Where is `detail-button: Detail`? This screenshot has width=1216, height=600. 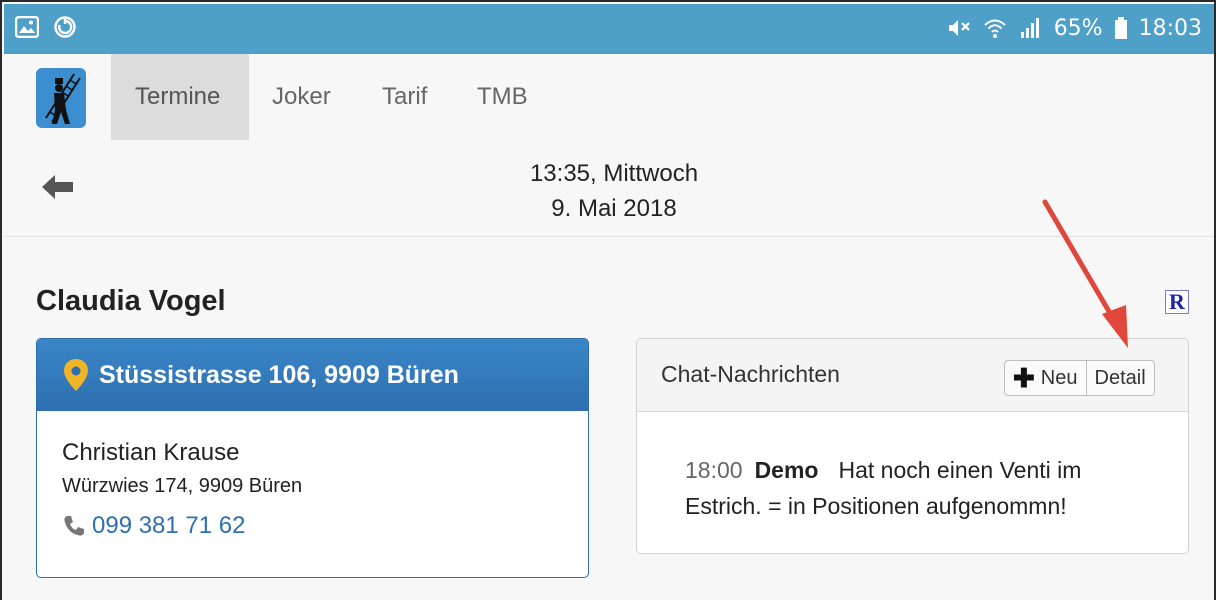
detail-button: Detail is located at coordinates (1120, 378).